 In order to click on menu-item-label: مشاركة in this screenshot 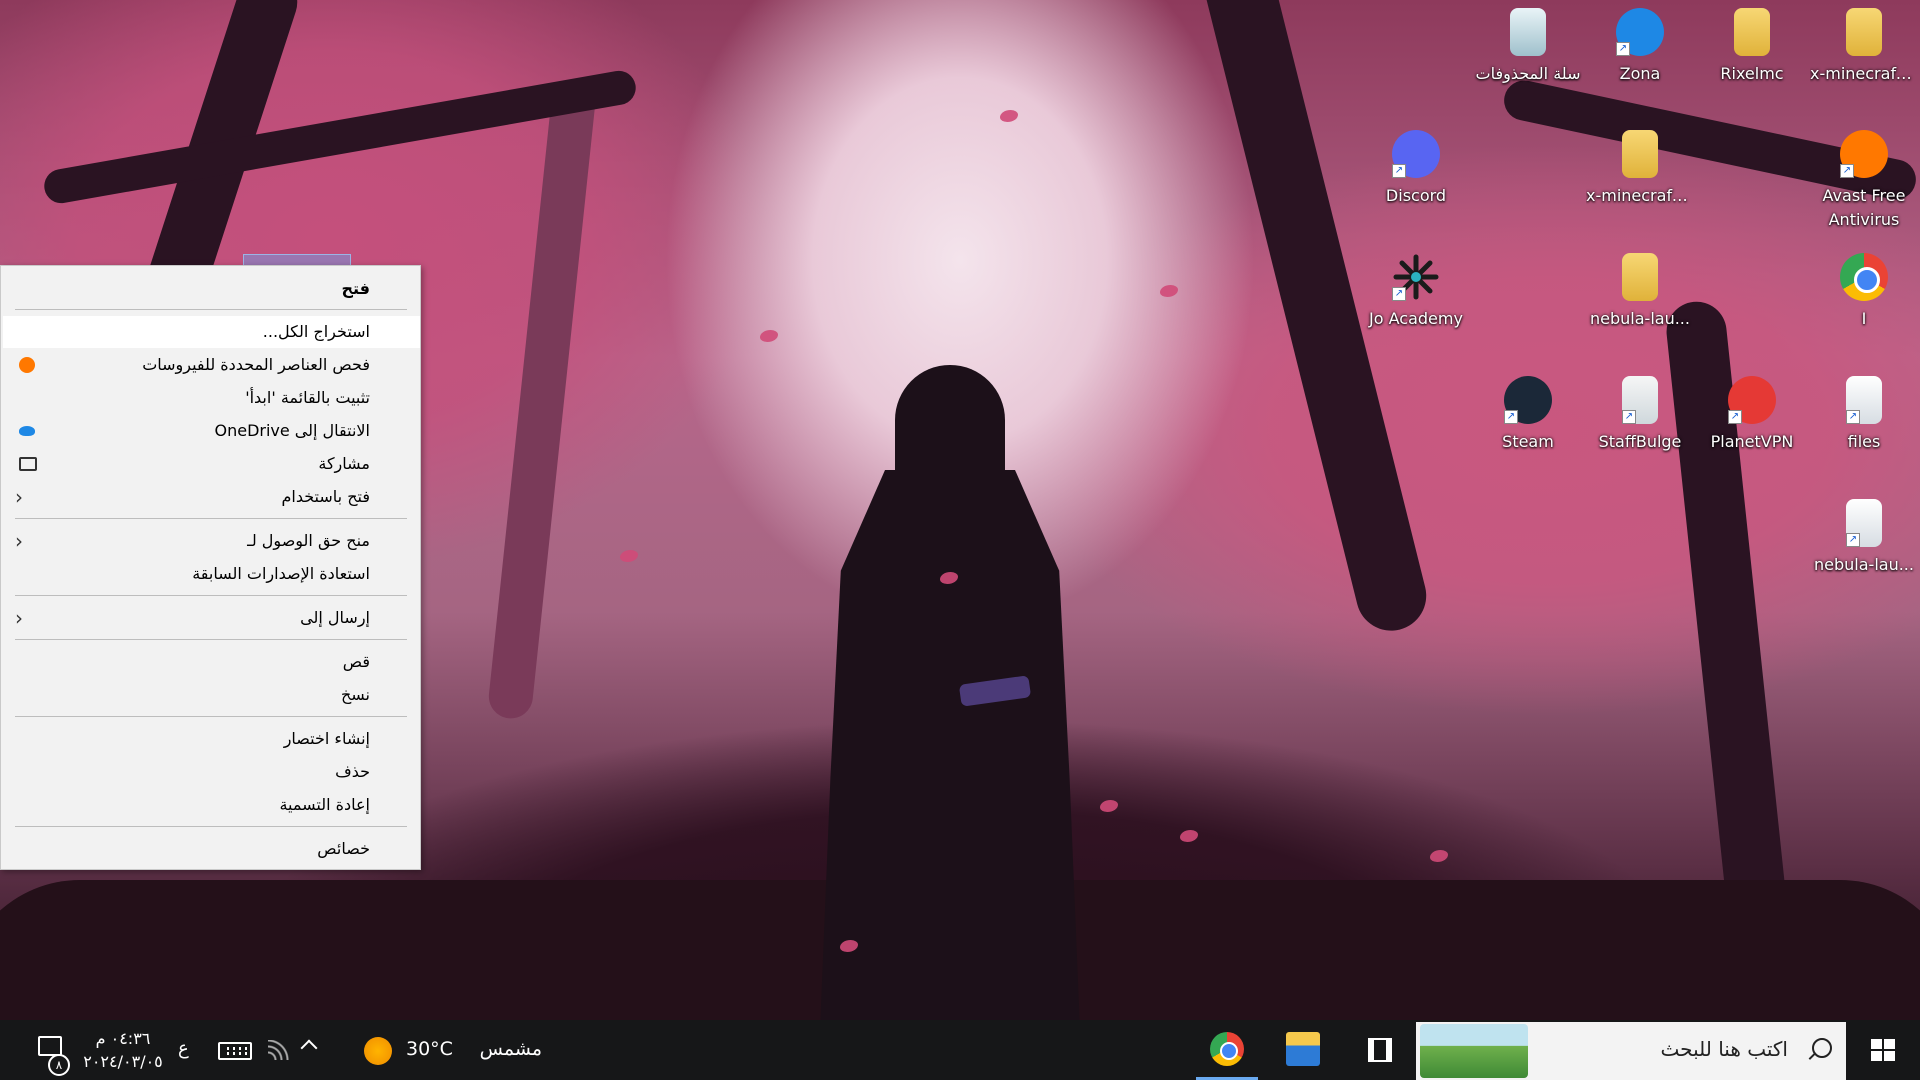, I will do `click(344, 463)`.